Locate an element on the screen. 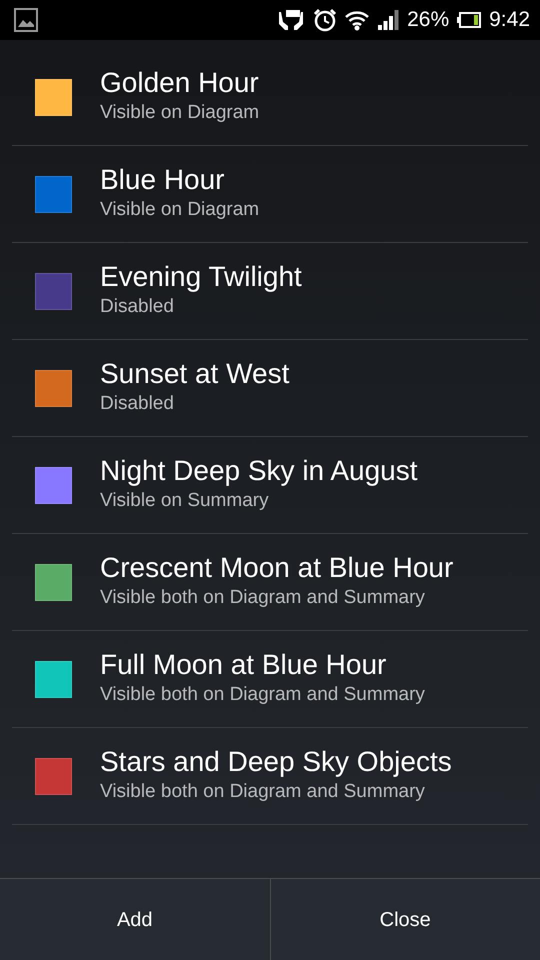  add-button: Add is located at coordinates (135, 919).